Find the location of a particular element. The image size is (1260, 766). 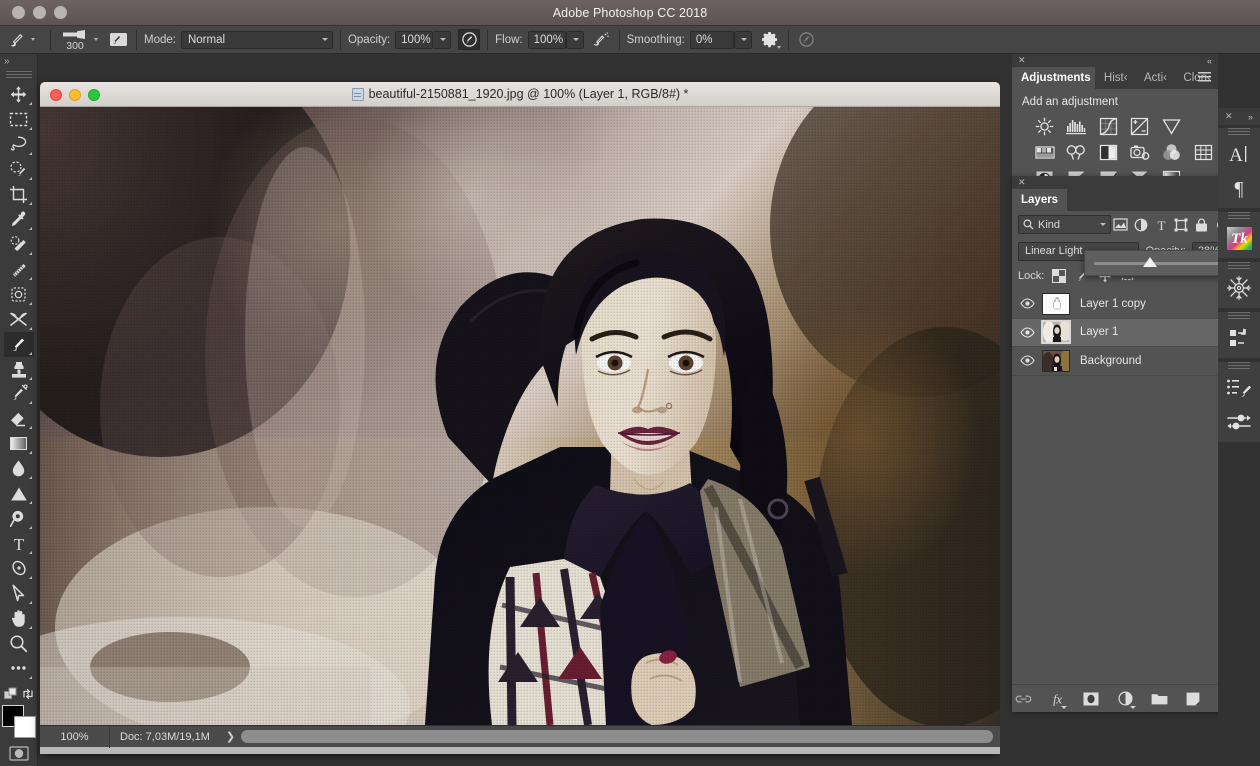

opacity-input: 100% is located at coordinates (414, 39).